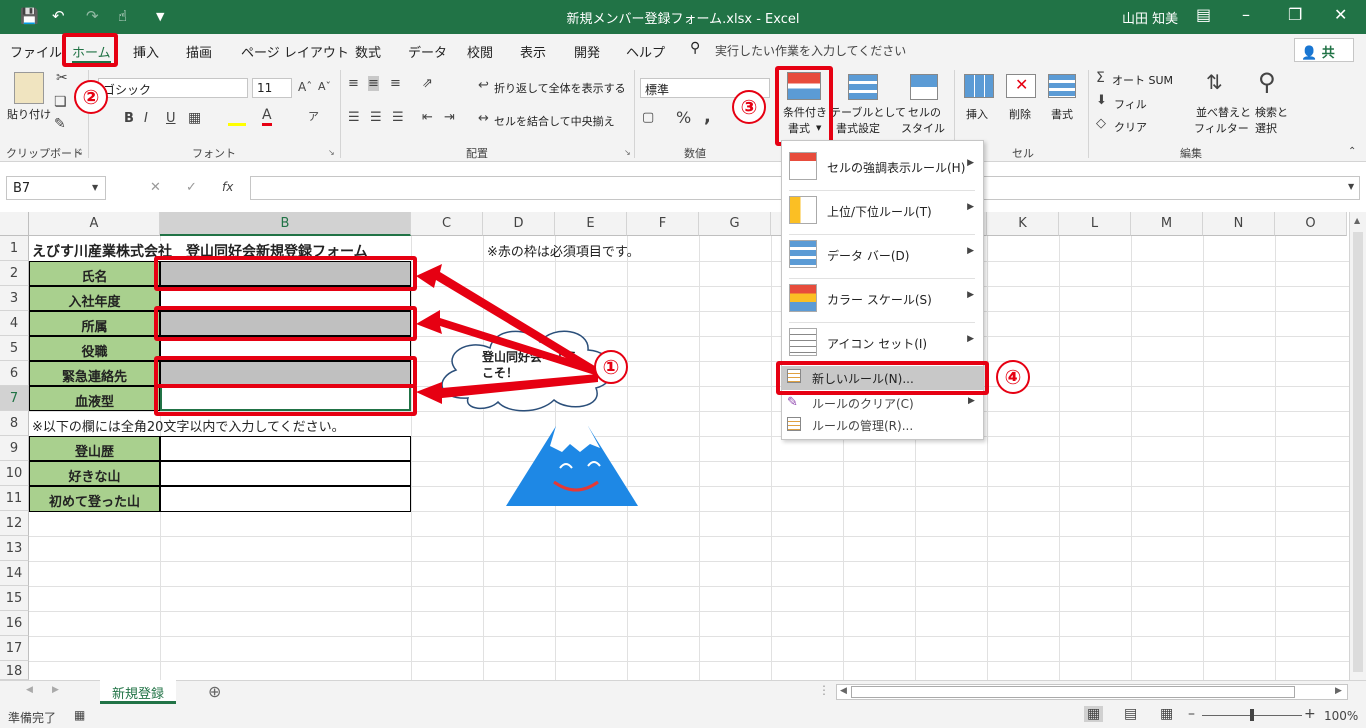  I want to click on format-painter-icon: ✎, so click(60, 124).